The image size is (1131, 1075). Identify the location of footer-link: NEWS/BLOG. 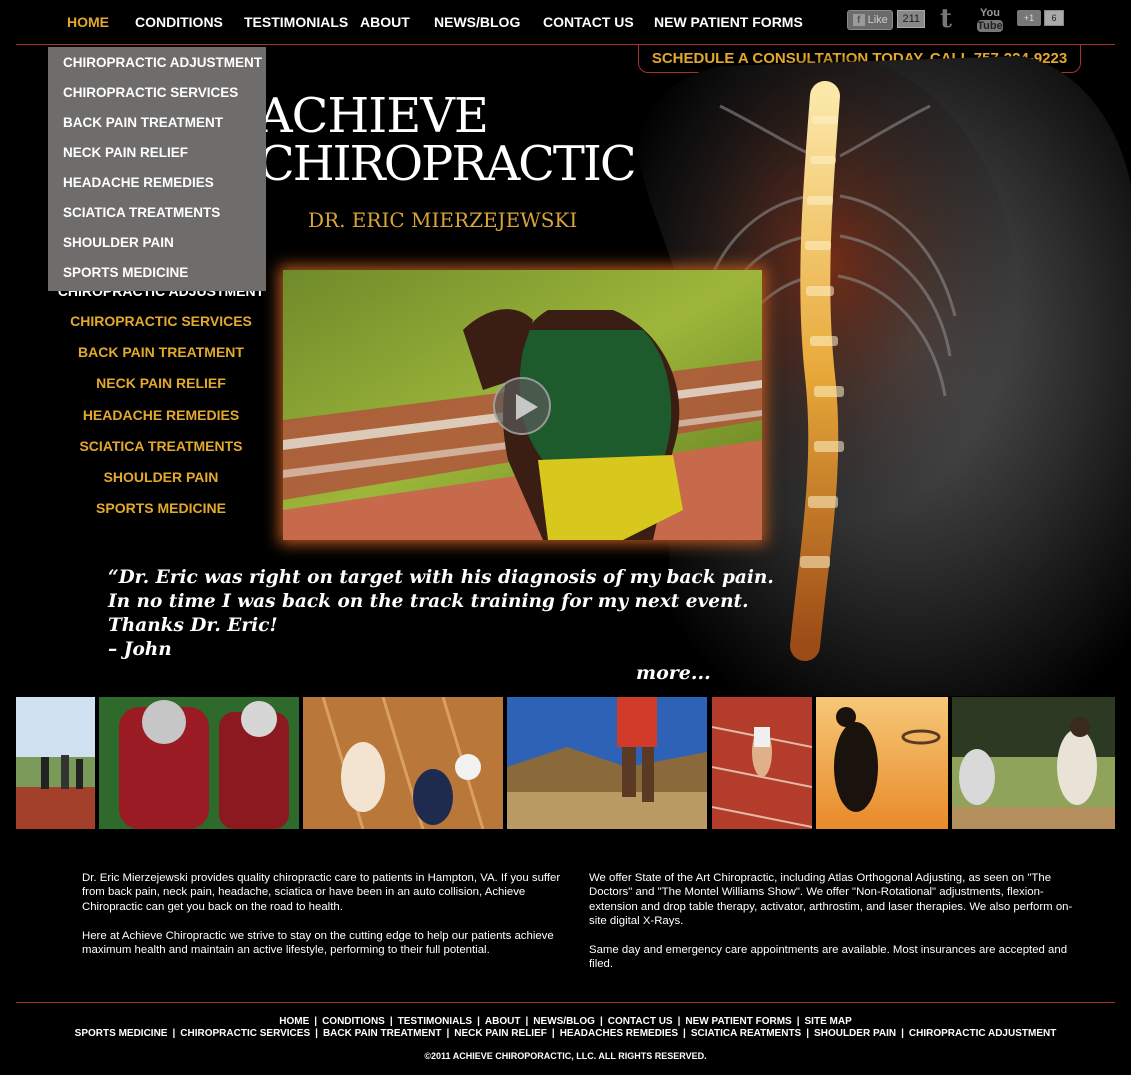
(564, 1021).